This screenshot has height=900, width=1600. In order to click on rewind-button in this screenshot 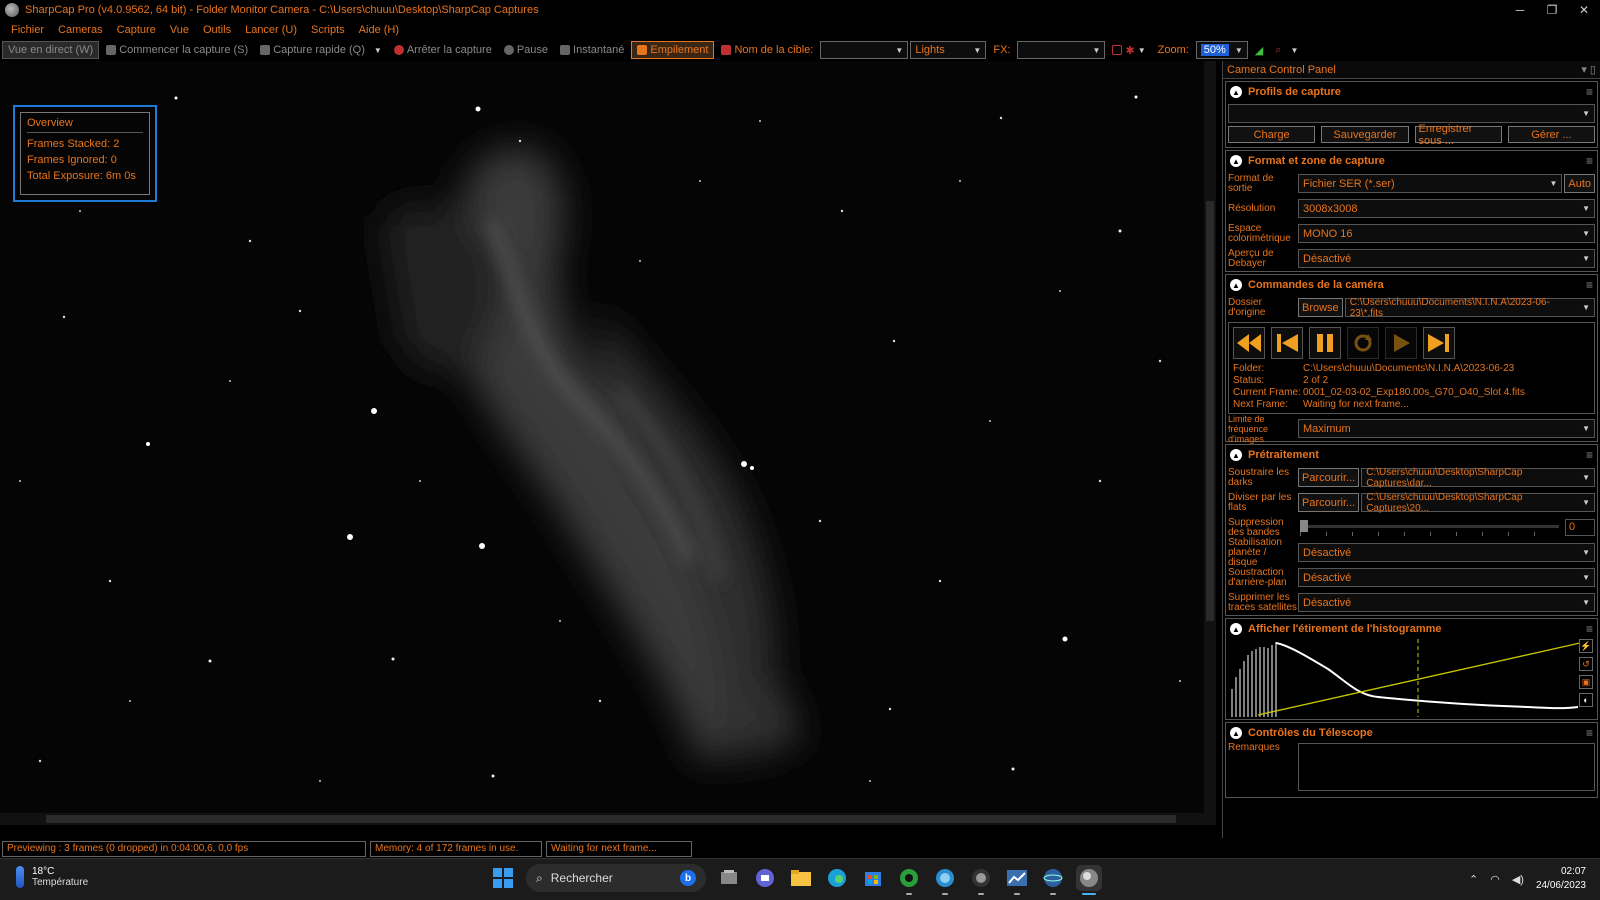, I will do `click(1249, 343)`.